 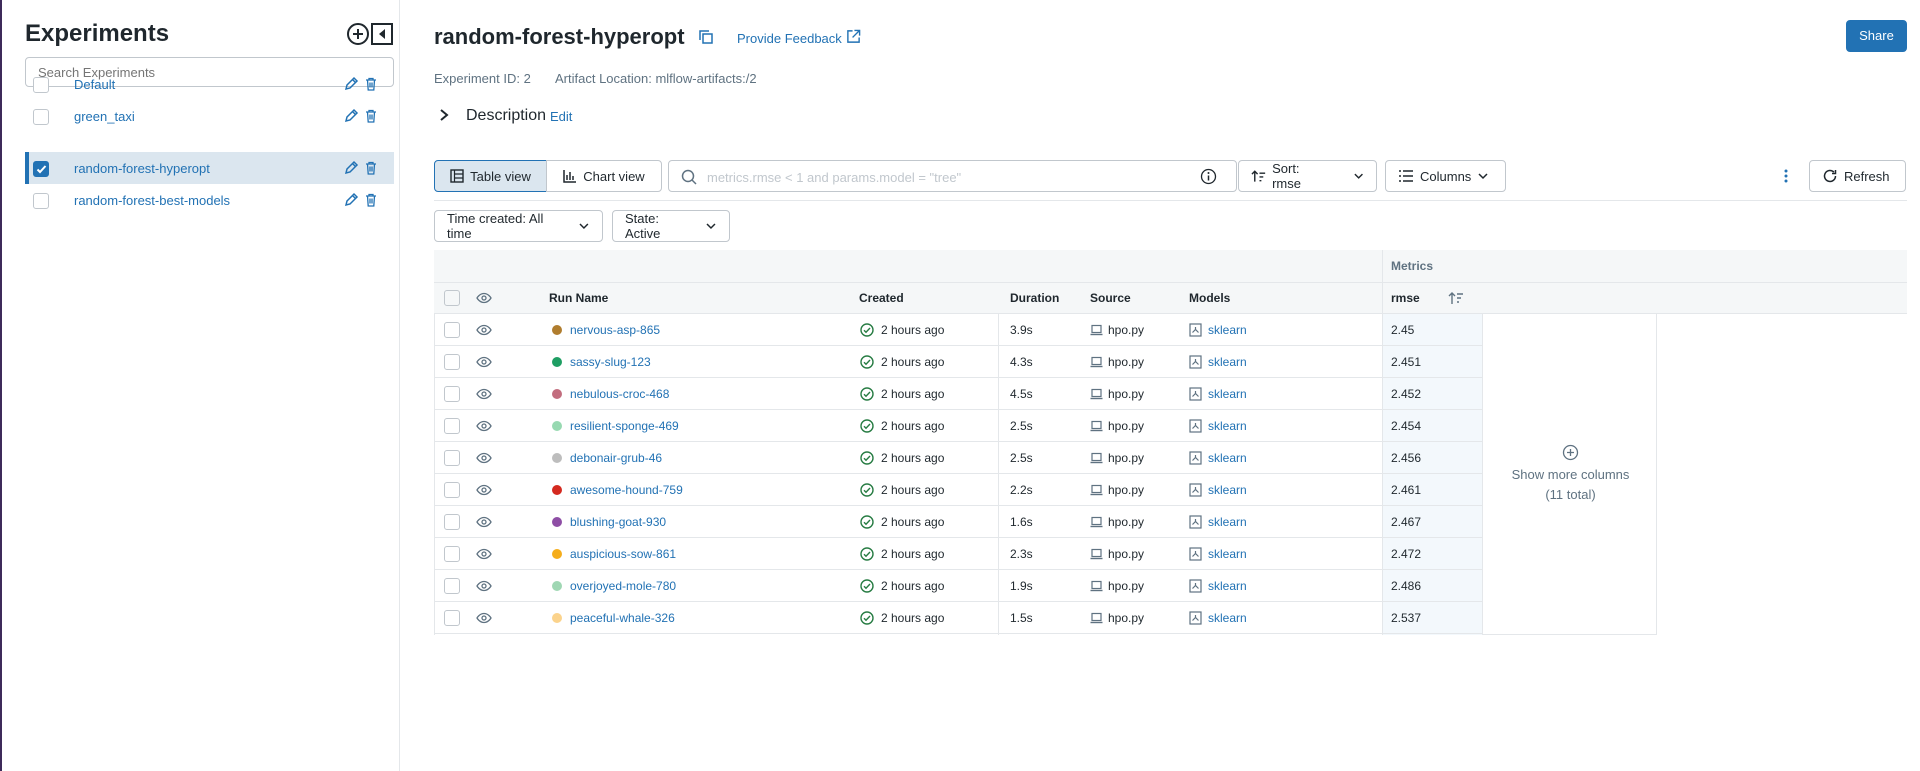 What do you see at coordinates (104, 116) in the screenshot?
I see `experiment-link: green_taxi` at bounding box center [104, 116].